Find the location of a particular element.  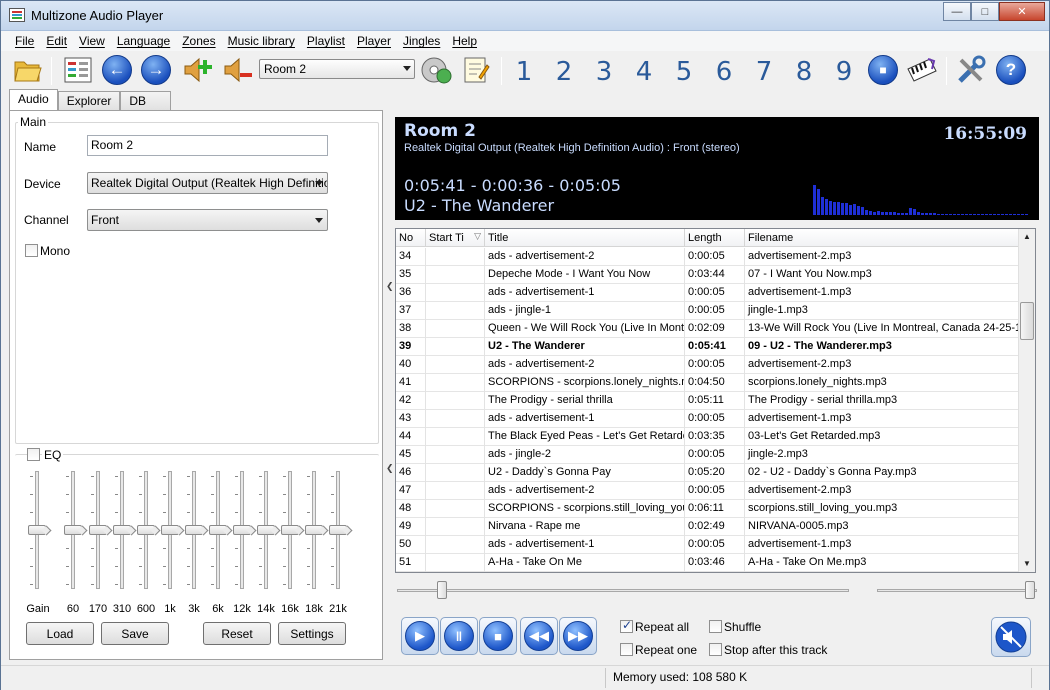

column-length: Length is located at coordinates (715, 238).